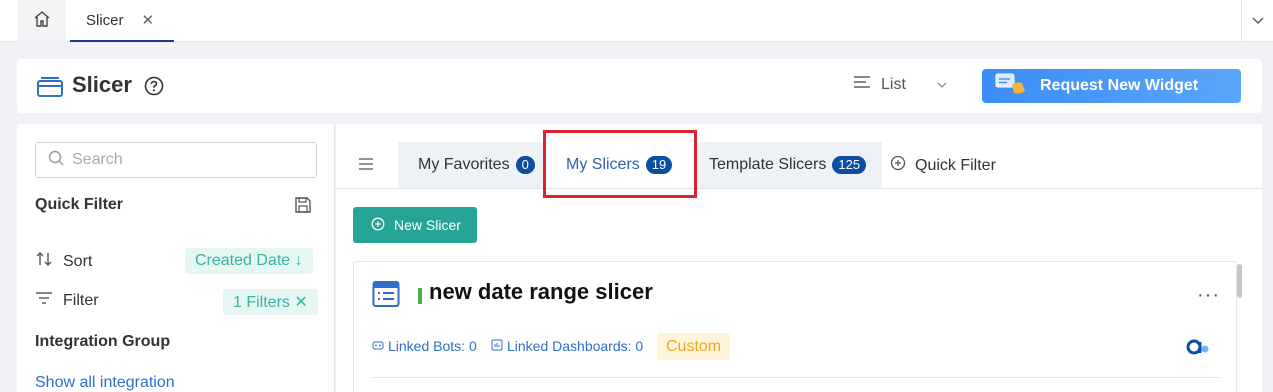 This screenshot has height=392, width=1273. I want to click on more-options-icon: ···, so click(1208, 295).